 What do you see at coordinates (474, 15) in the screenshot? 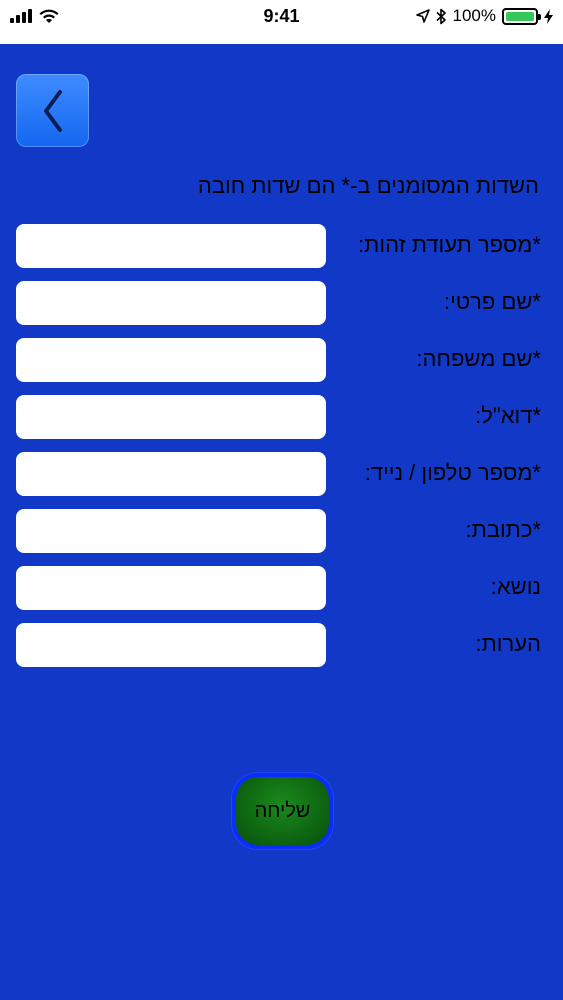
I see `battery-percent: 100%` at bounding box center [474, 15].